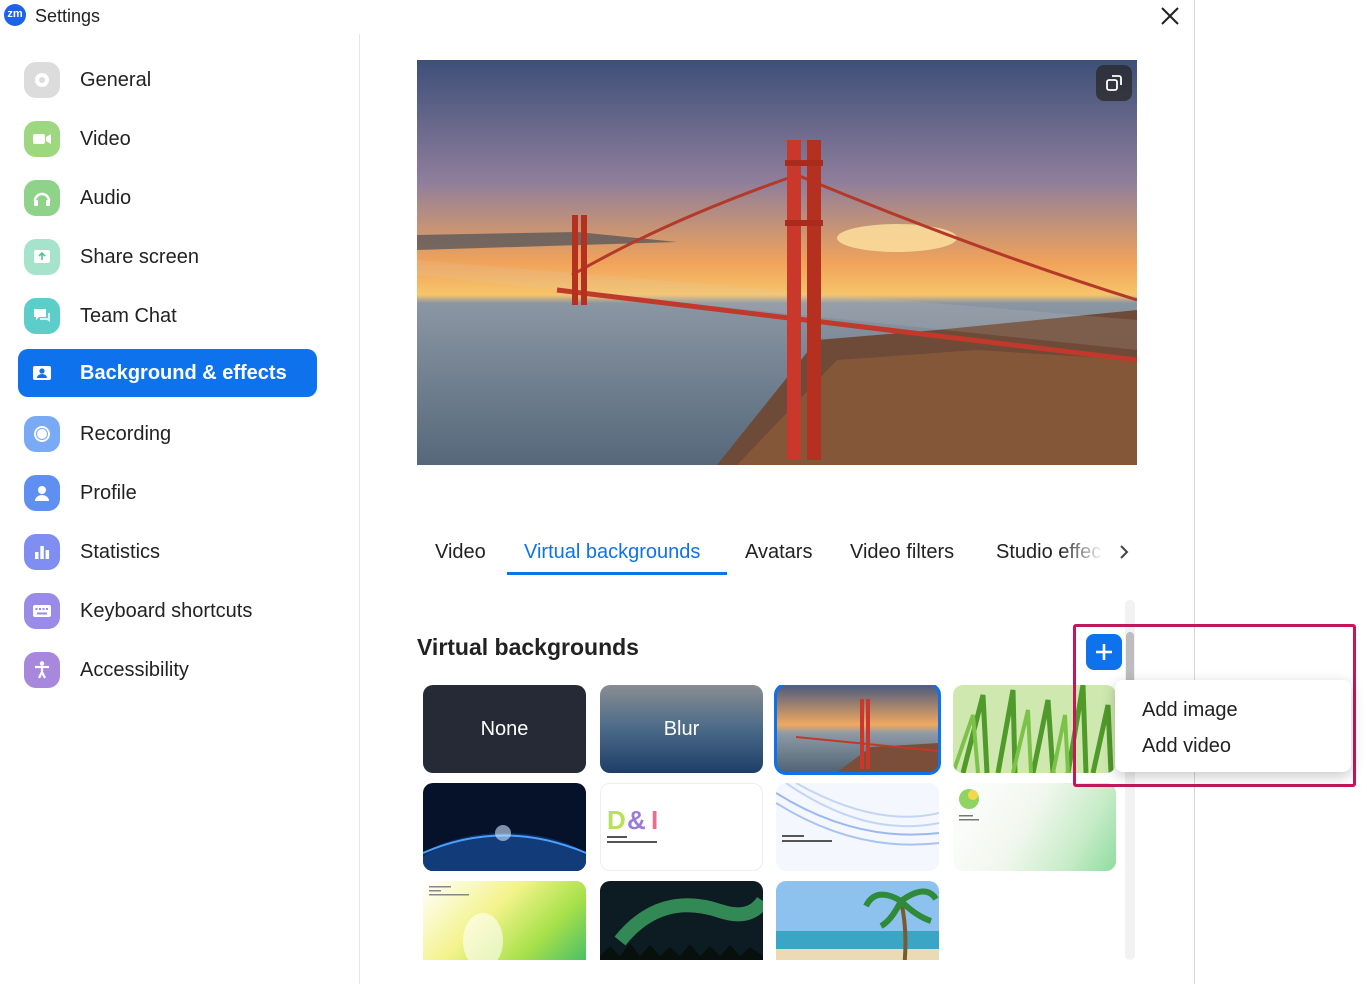  I want to click on gear-icon, so click(42, 80).